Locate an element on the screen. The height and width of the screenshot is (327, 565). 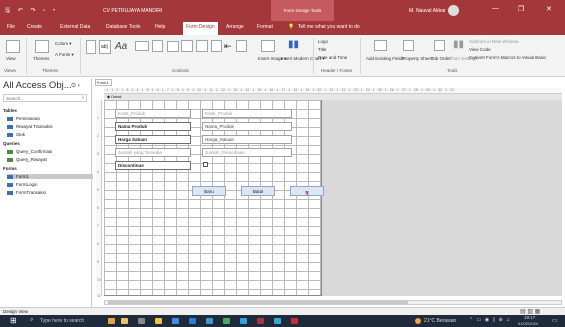
weather-status: 21°C Berawan is located at coordinates (440, 321).